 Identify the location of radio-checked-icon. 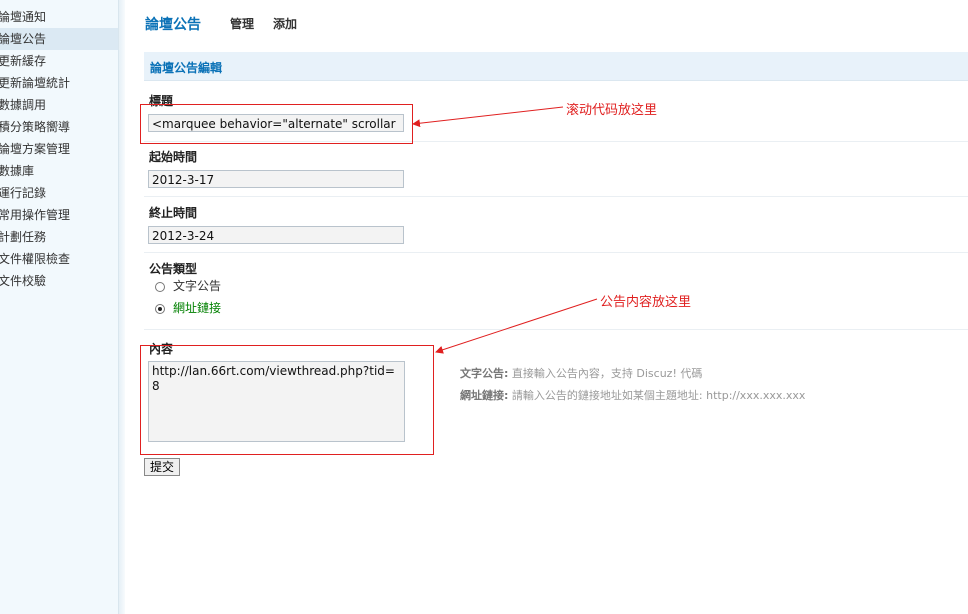
(160, 308).